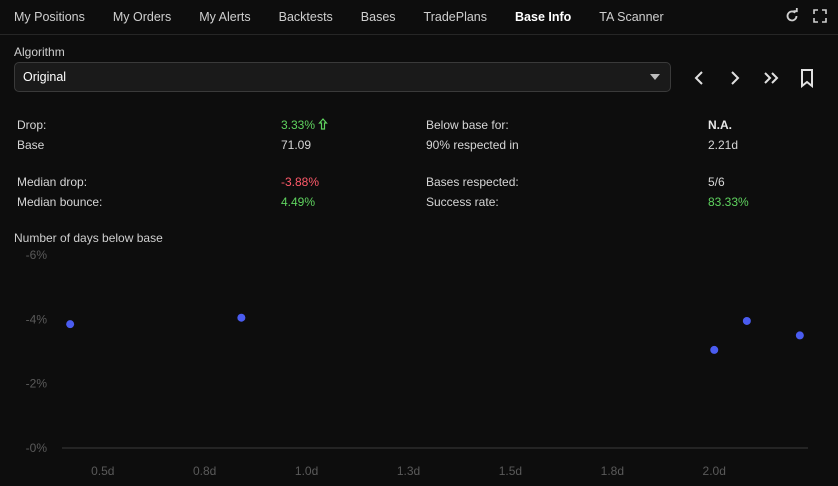 The image size is (838, 486). Describe the element at coordinates (716, 182) in the screenshot. I see `bases-respected-value: 5/6` at that location.